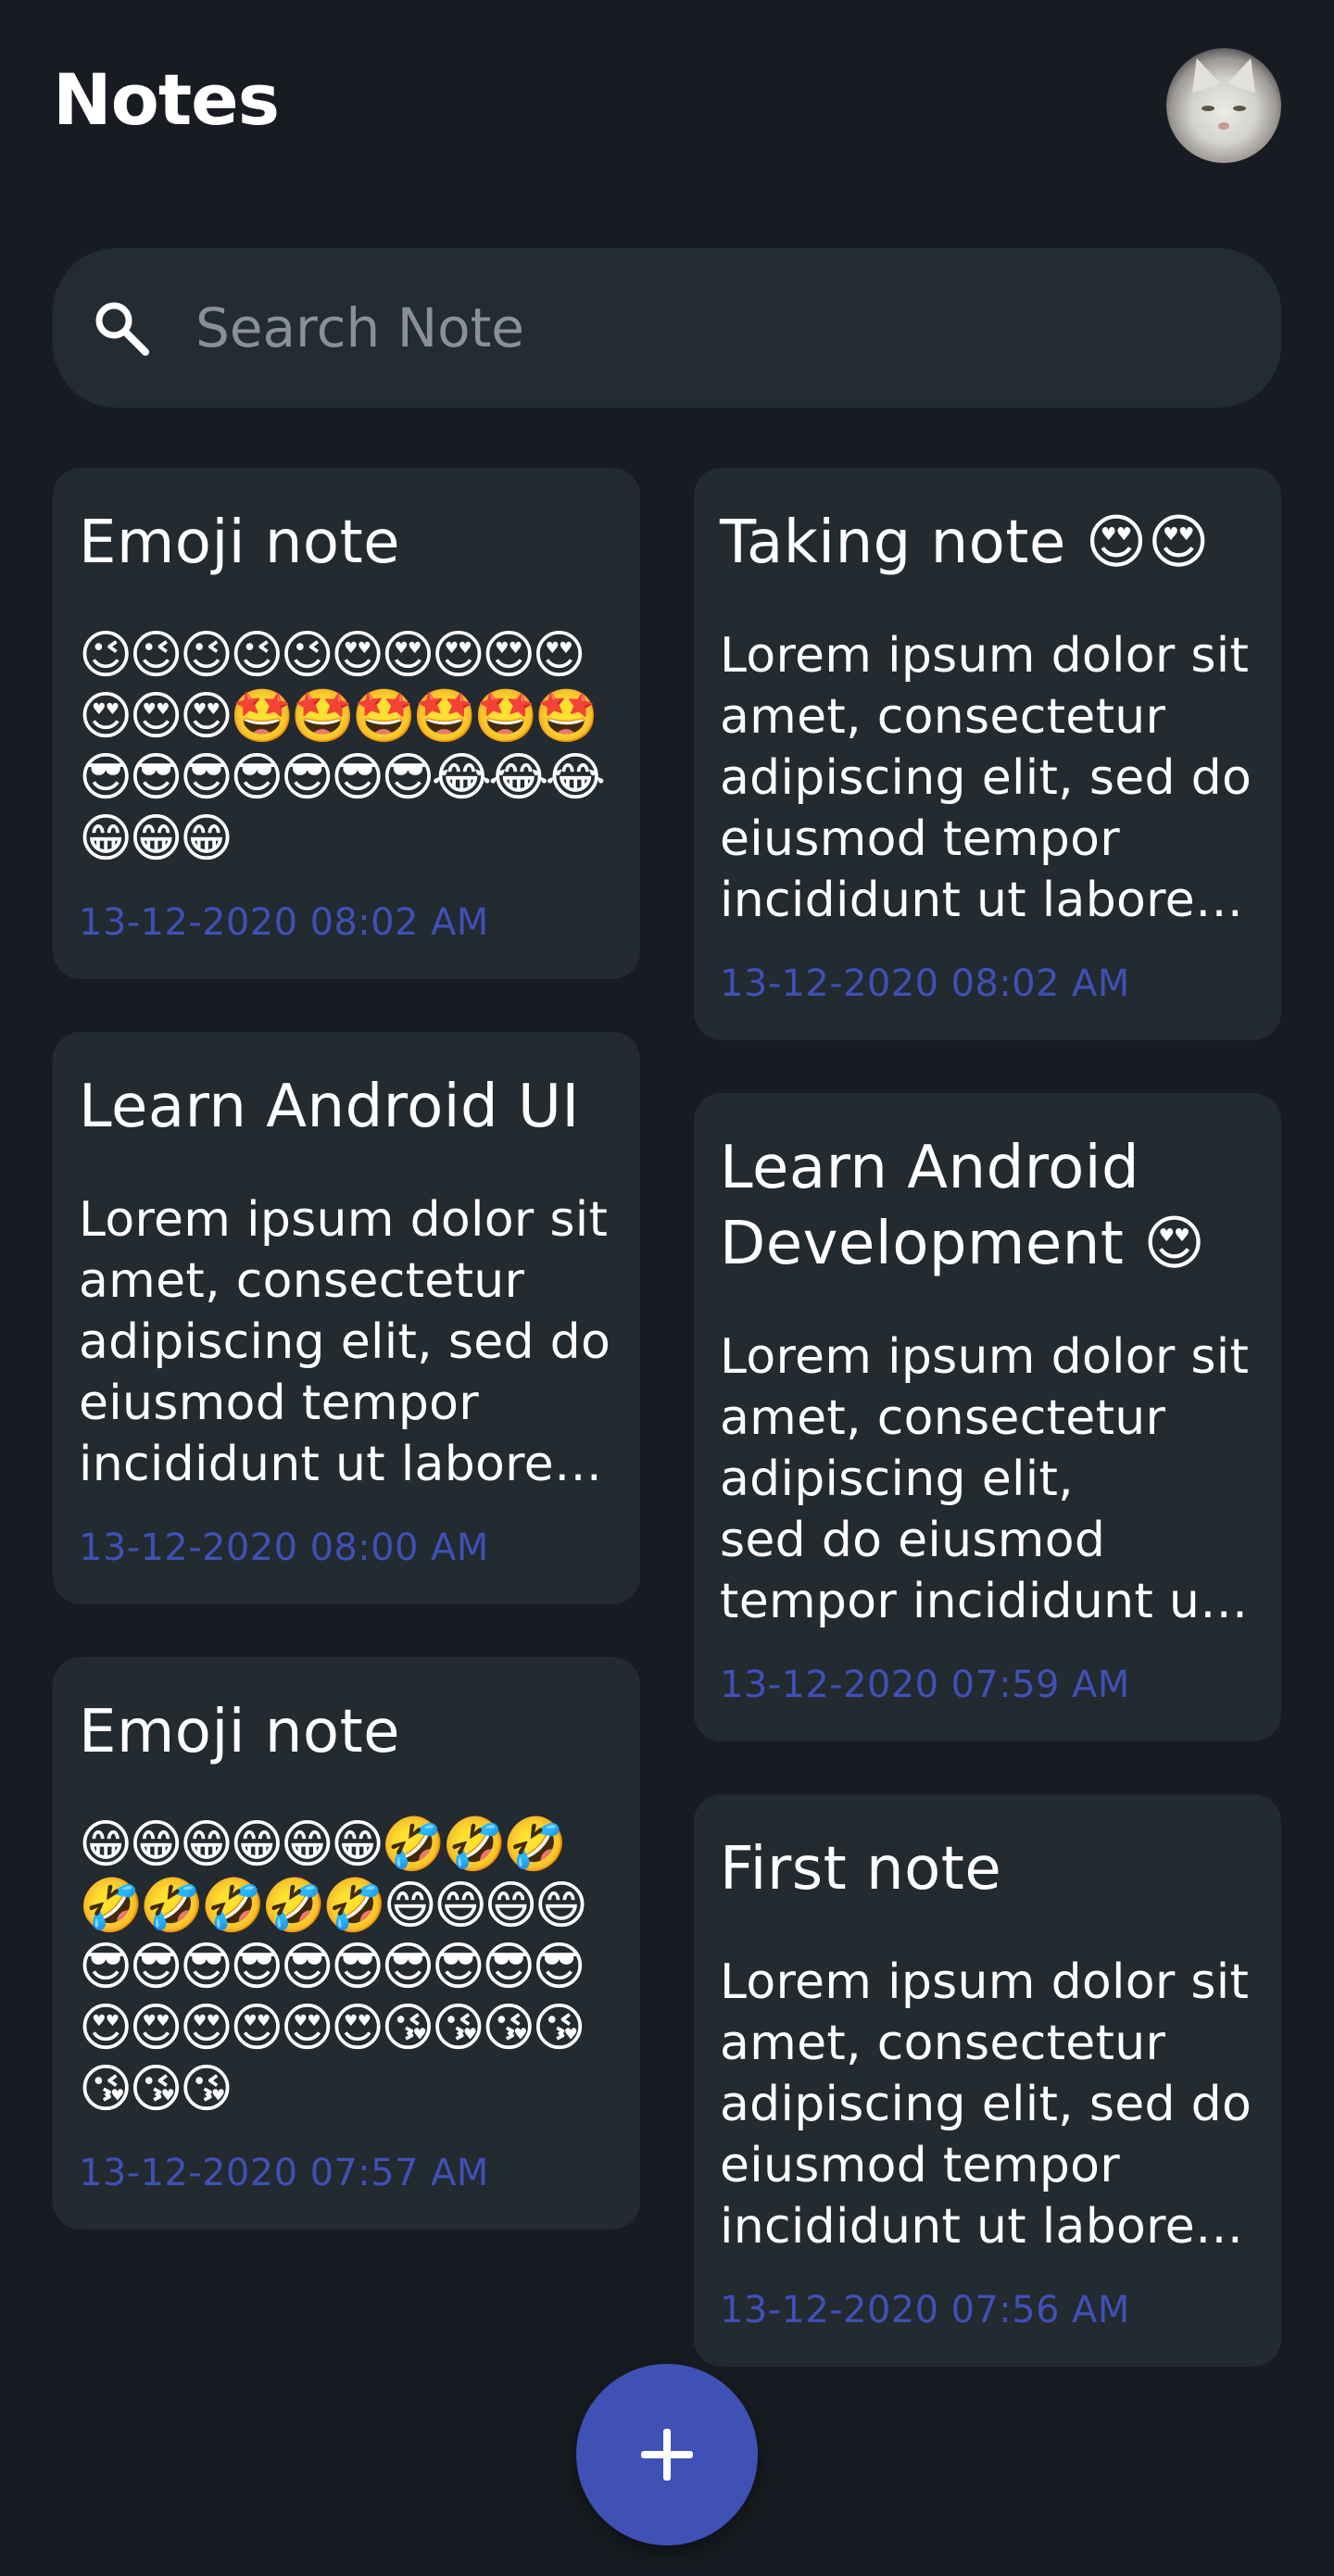 The image size is (1334, 2576). I want to click on avatar-nose, so click(1224, 126).